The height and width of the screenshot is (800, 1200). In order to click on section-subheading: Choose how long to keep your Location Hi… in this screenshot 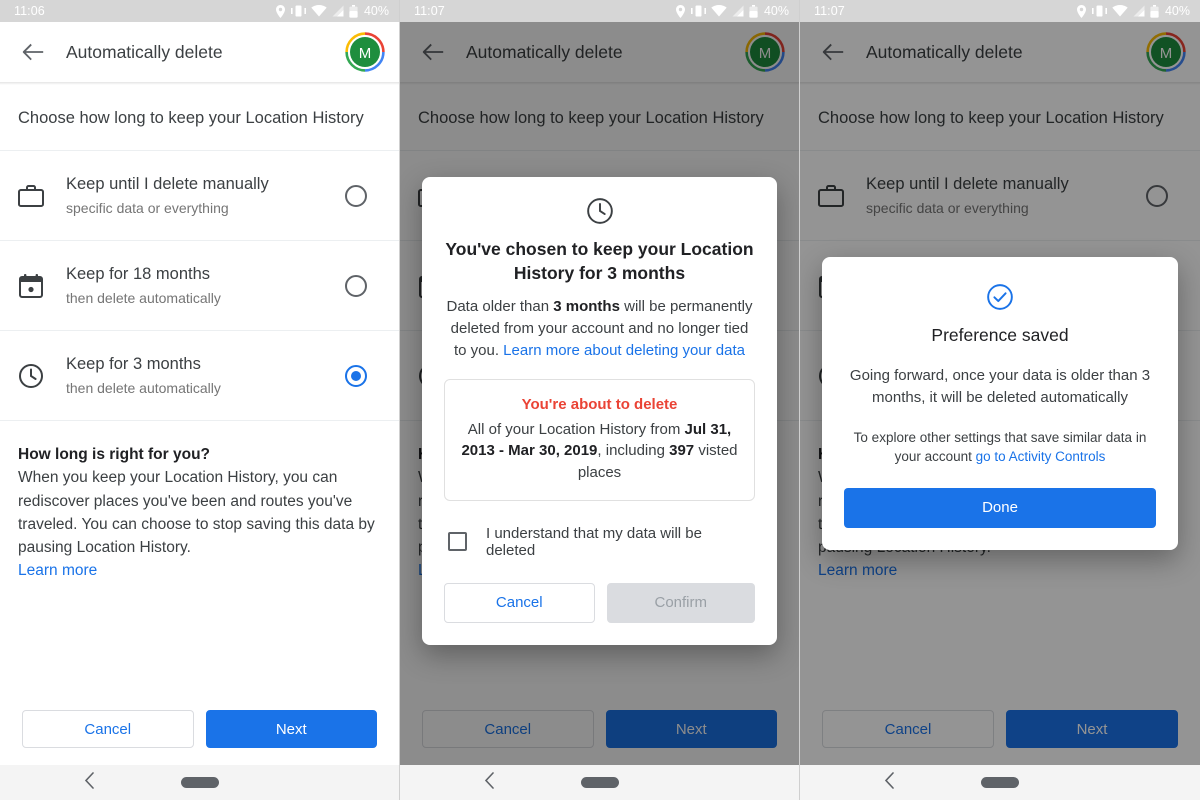, I will do `click(199, 118)`.